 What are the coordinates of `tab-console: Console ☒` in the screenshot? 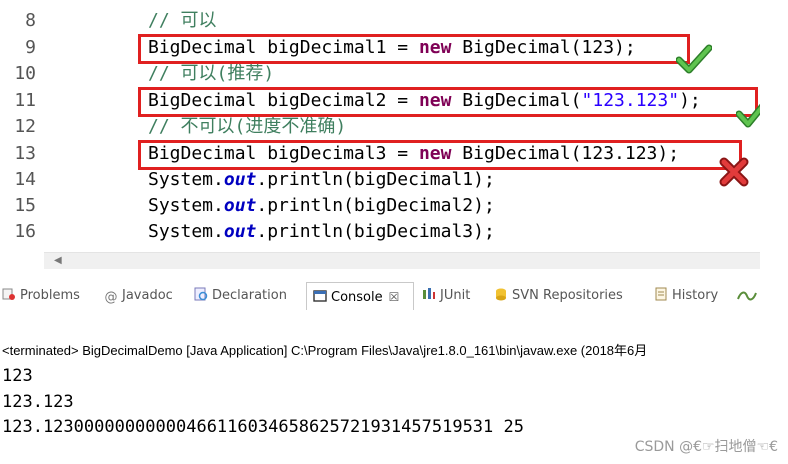 It's located at (360, 296).